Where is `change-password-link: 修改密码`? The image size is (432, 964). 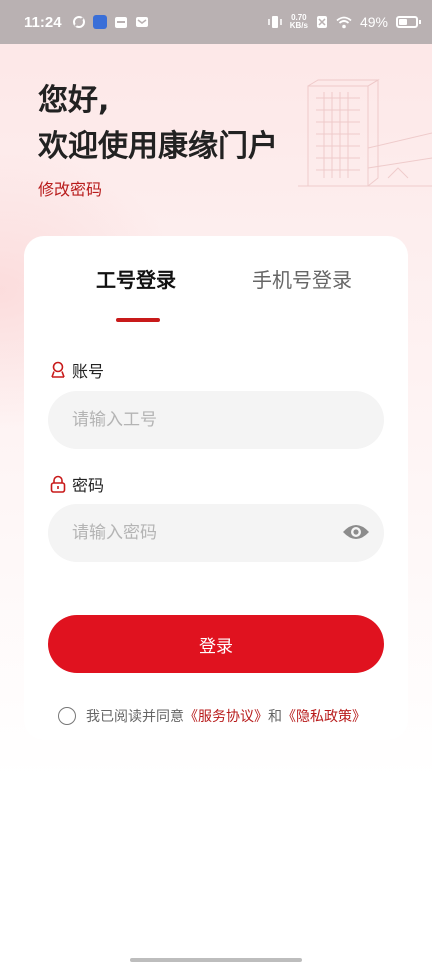 change-password-link: 修改密码 is located at coordinates (70, 188).